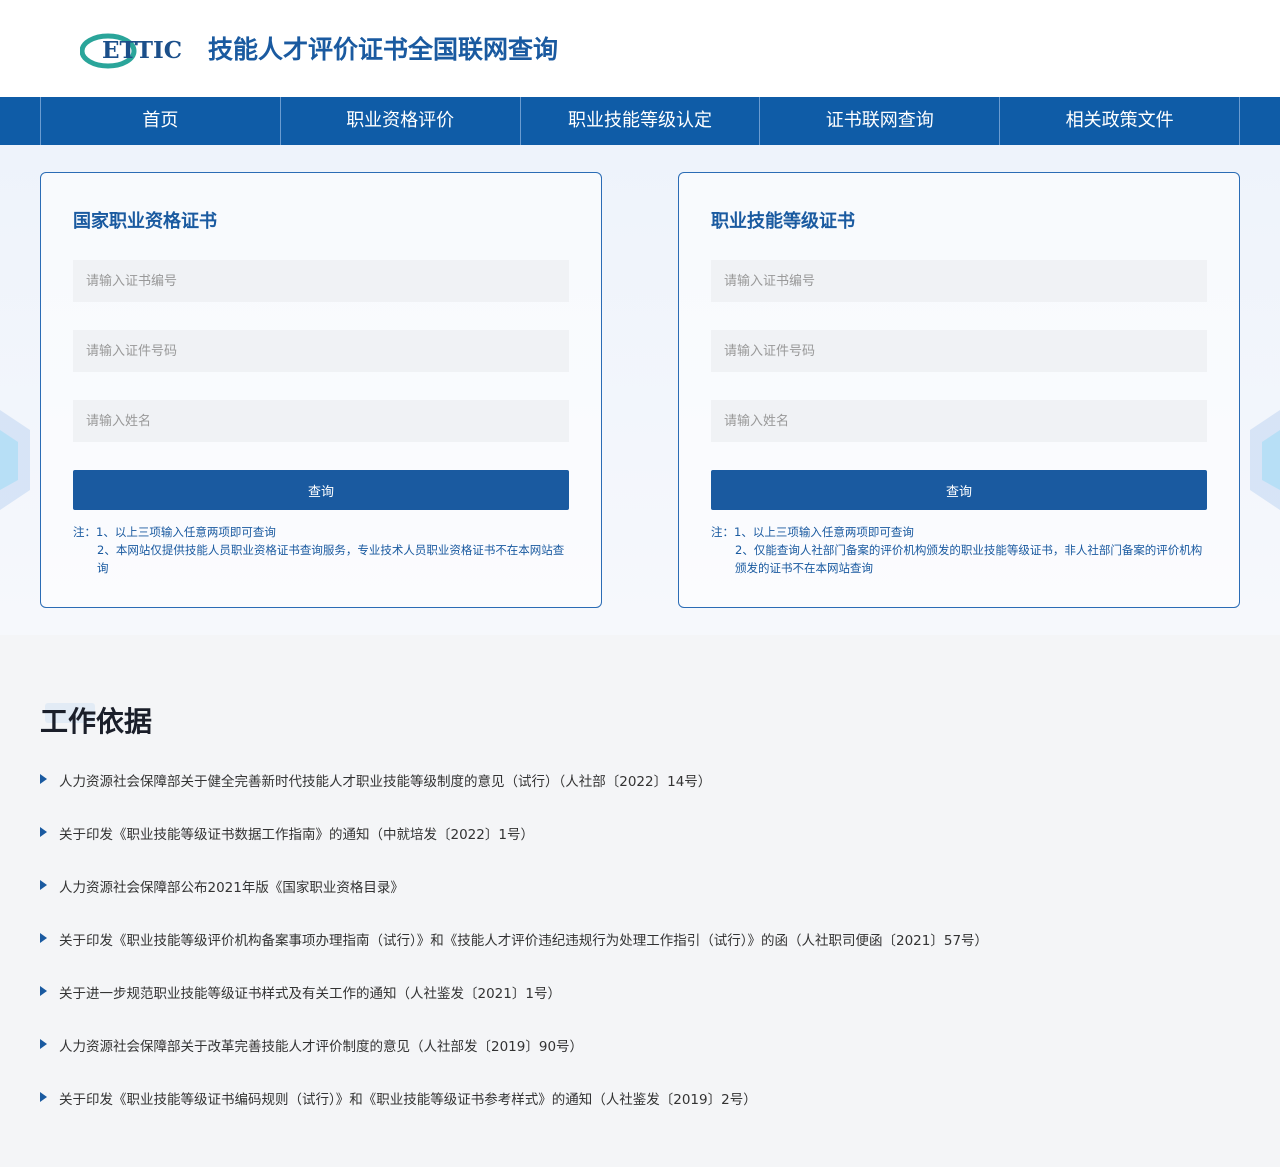 The width and height of the screenshot is (1280, 1167). What do you see at coordinates (383, 49) in the screenshot?
I see `site-title: 技能人才评价证书全国联网查询` at bounding box center [383, 49].